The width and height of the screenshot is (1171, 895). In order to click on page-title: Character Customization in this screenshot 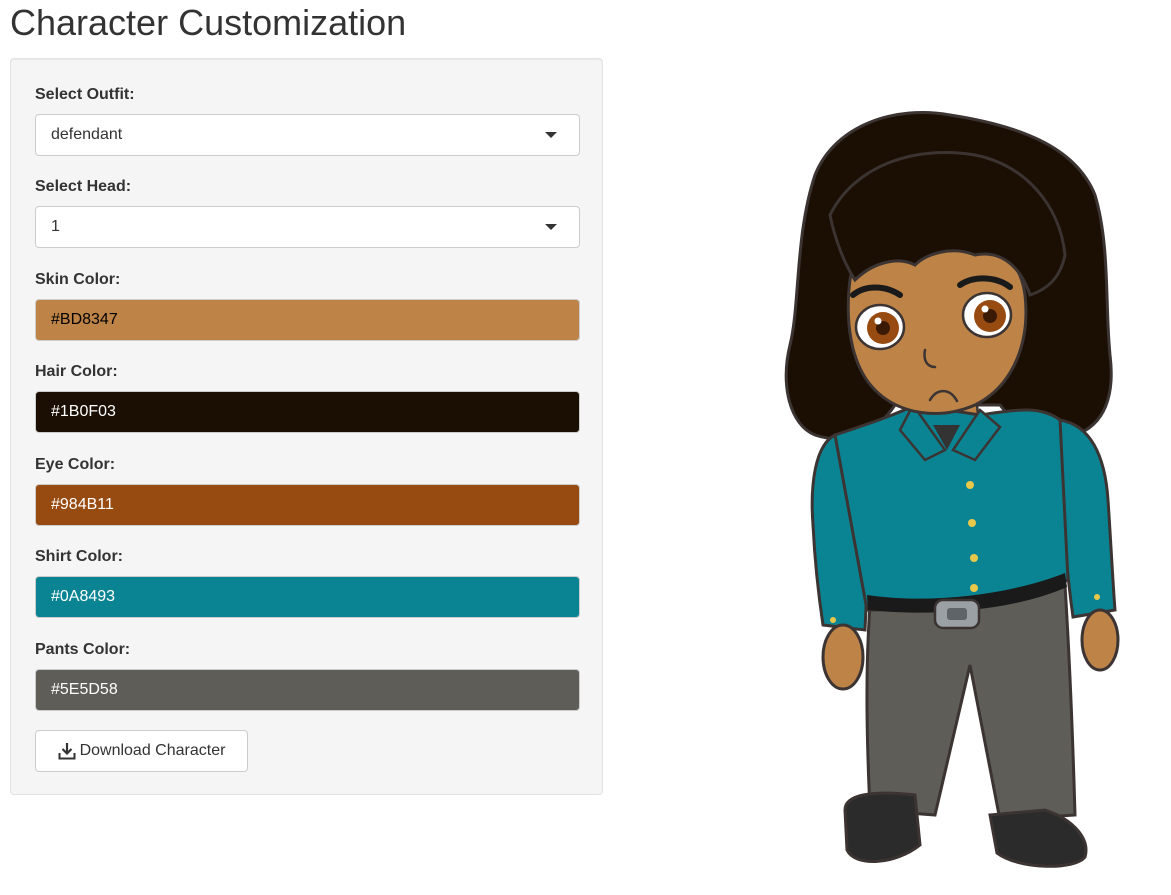, I will do `click(208, 22)`.